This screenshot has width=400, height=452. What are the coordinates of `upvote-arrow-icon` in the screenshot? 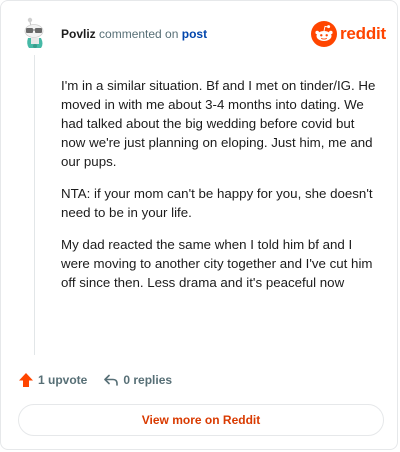 It's located at (26, 380).